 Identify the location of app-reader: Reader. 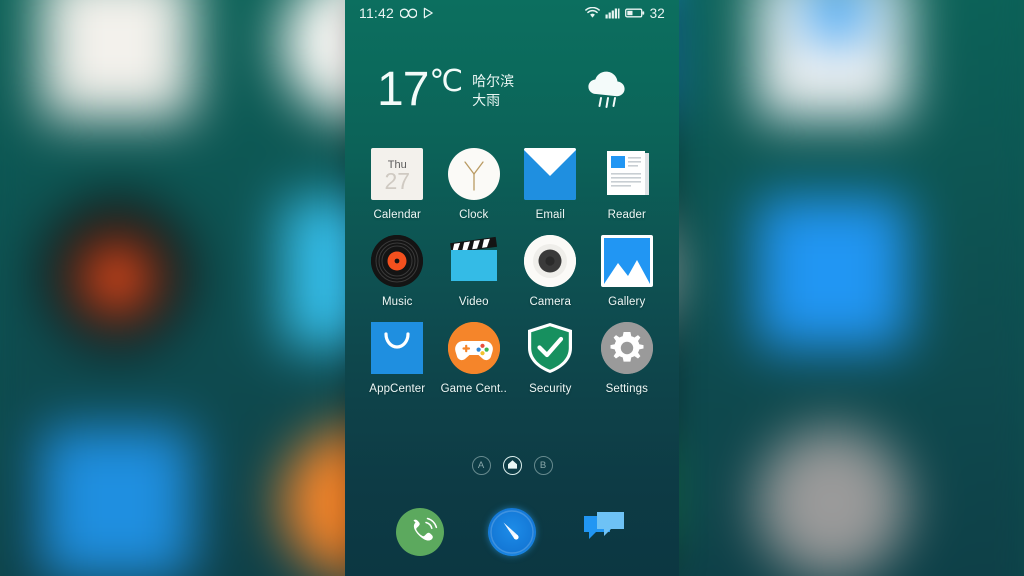
(627, 184).